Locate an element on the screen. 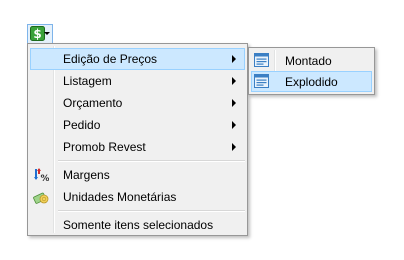  edicao-de-precos-submenu: Montado Explodido is located at coordinates (311, 71).